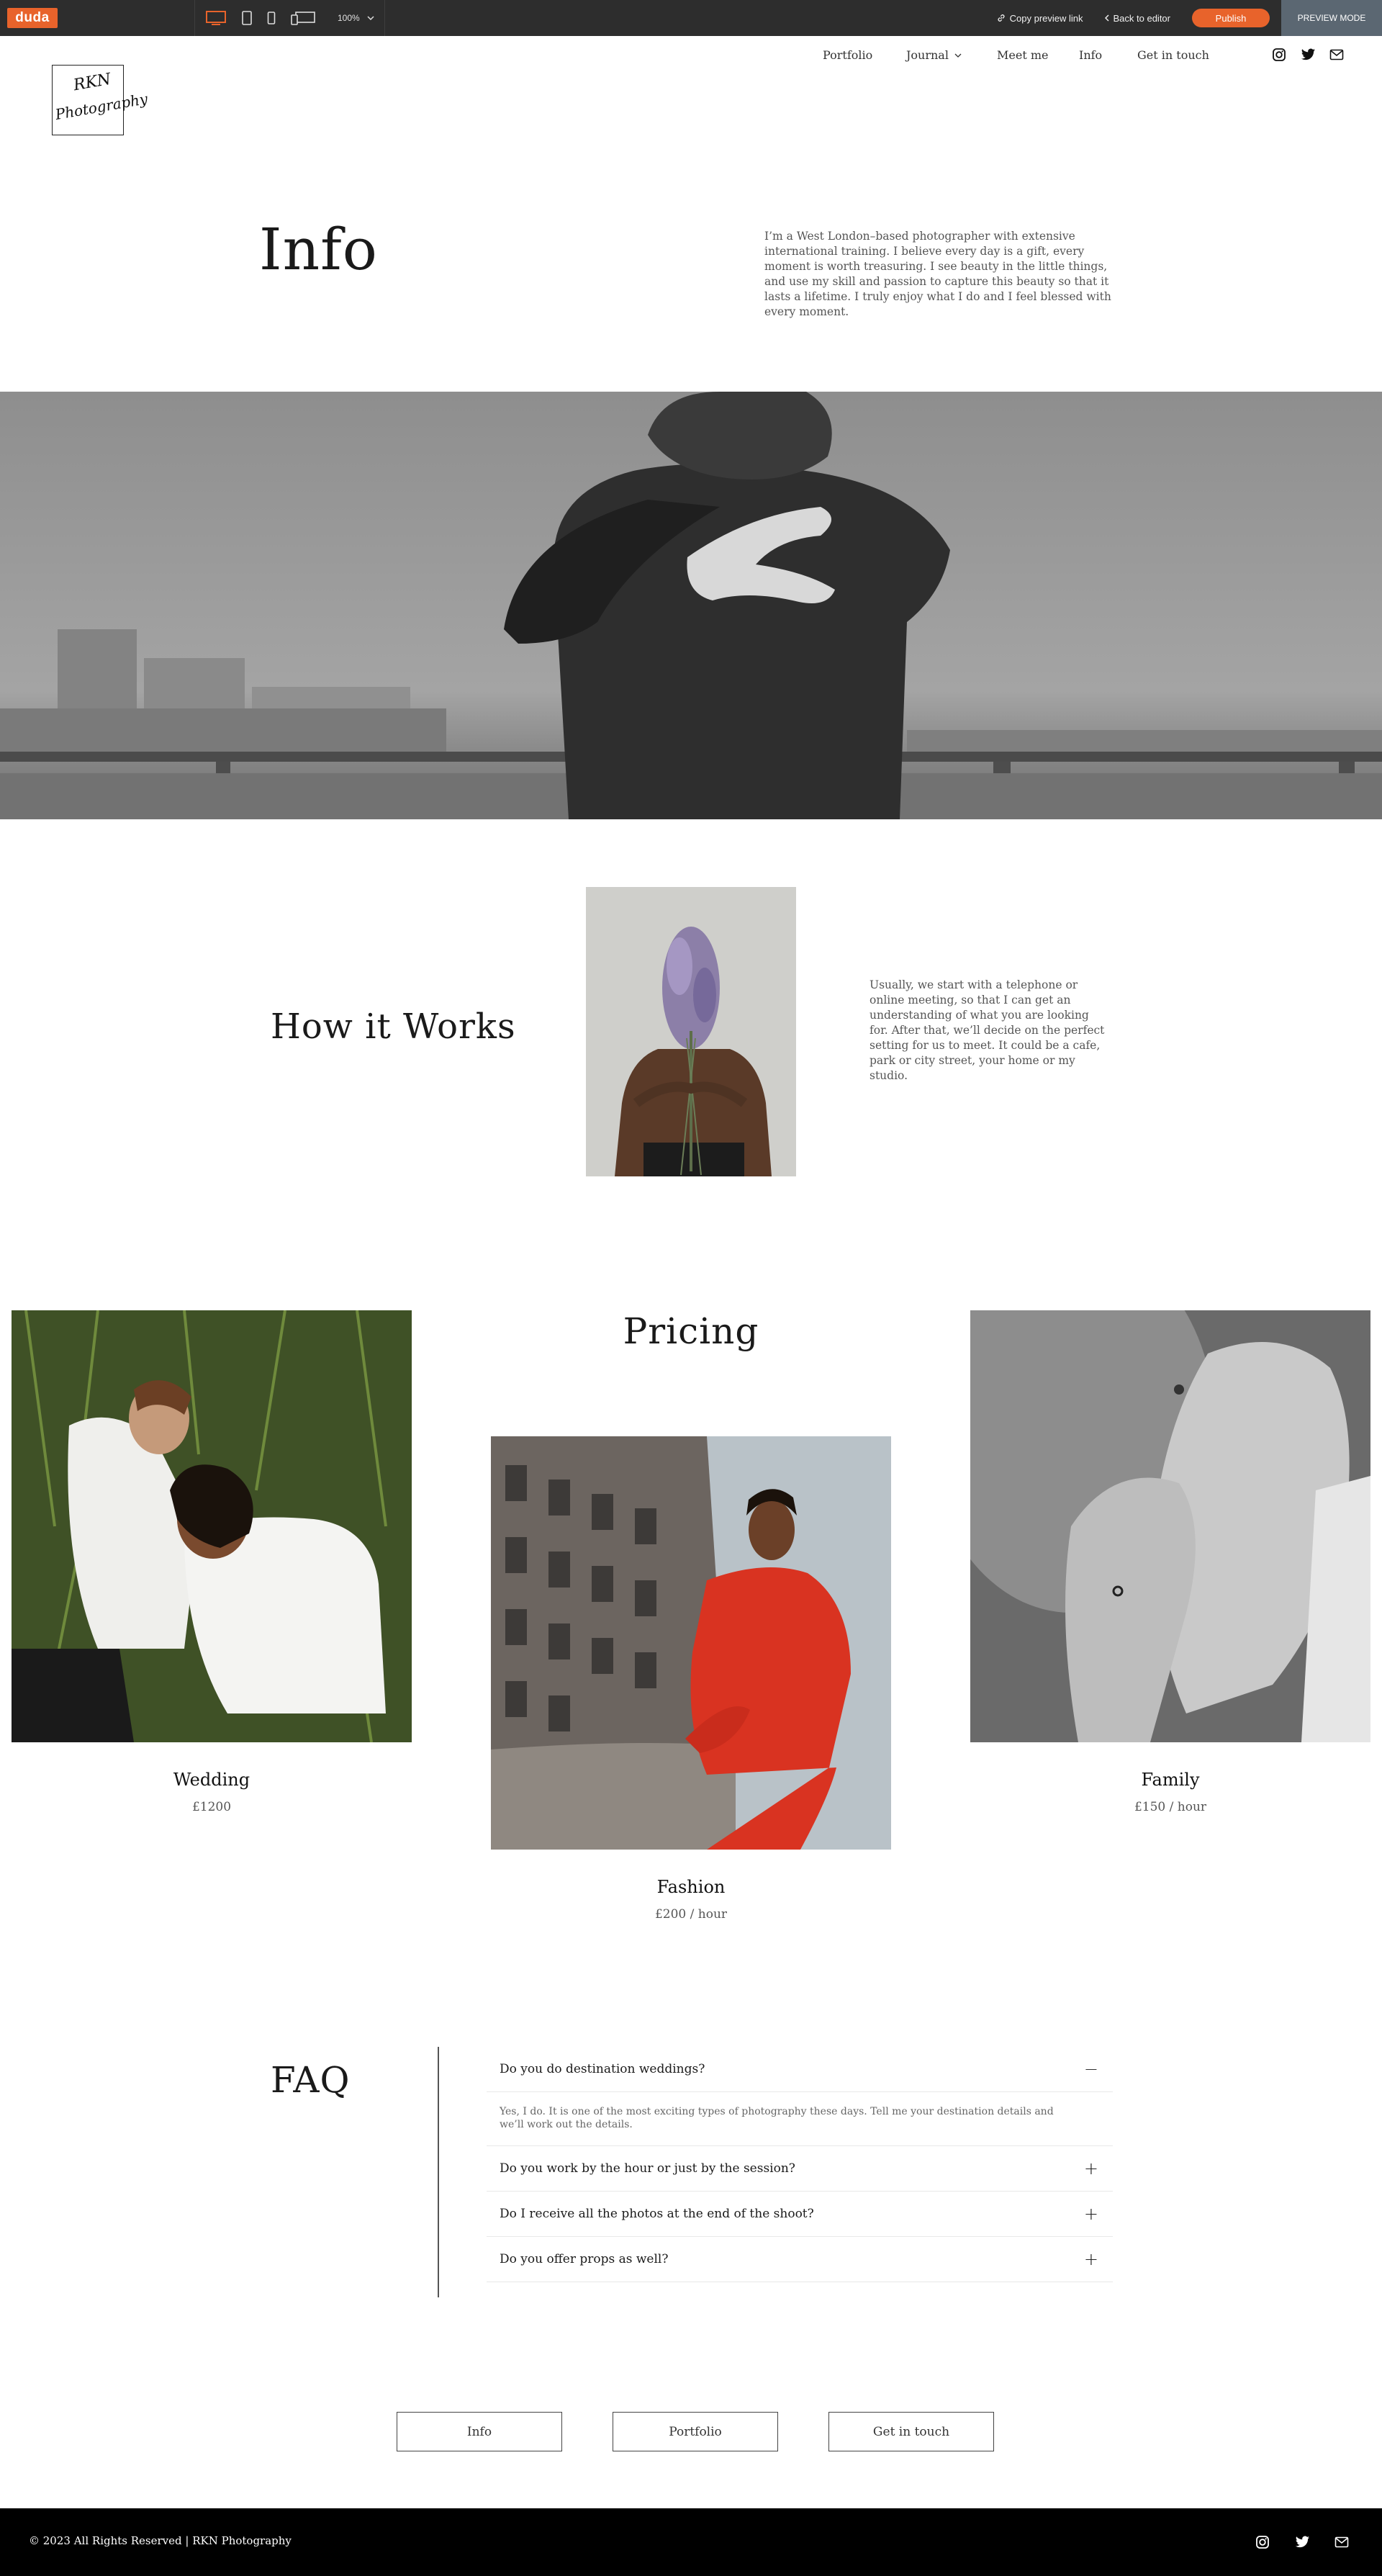  What do you see at coordinates (1106, 18) in the screenshot?
I see `chevron-left-icon` at bounding box center [1106, 18].